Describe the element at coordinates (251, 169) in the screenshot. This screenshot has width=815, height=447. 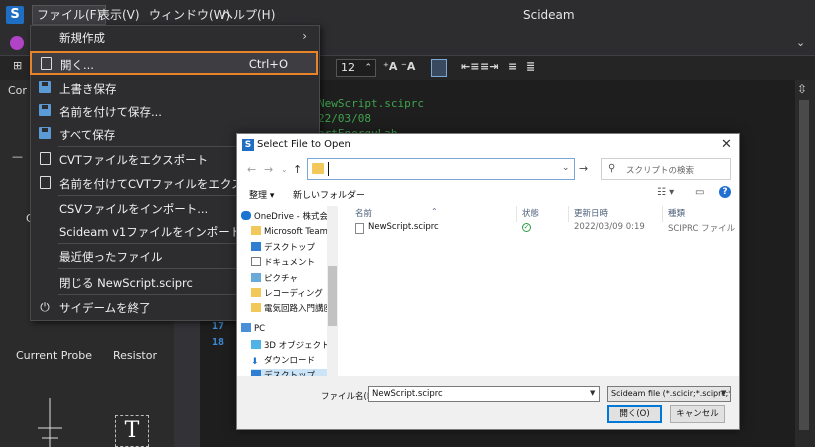
I see `back-icon: ←` at that location.